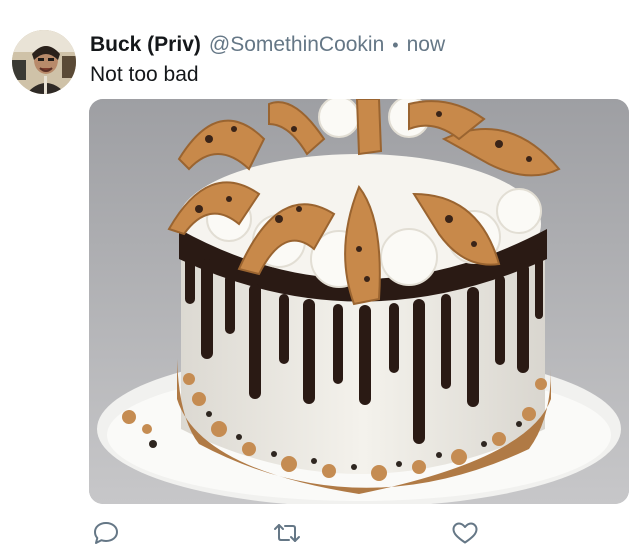  I want to click on avatar-image, so click(44, 62).